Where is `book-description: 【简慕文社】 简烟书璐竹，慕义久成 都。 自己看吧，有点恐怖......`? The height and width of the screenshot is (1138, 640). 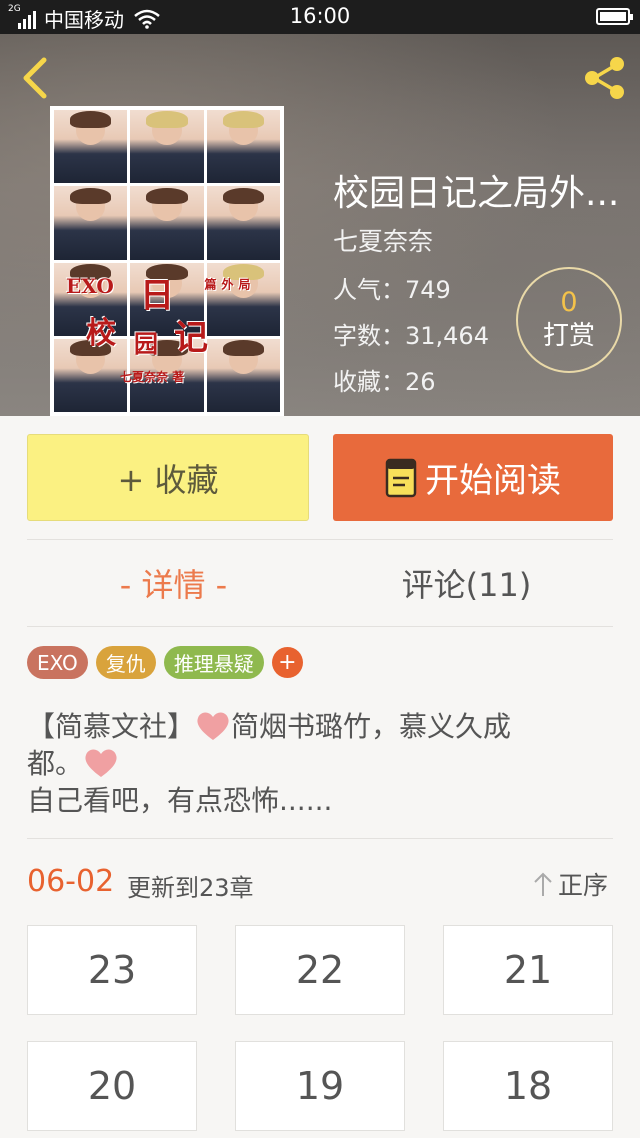 book-description: 【简慕文社】 简烟书璐竹，慕义久成 都。 自己看吧，有点恐怖...... is located at coordinates (312, 763).